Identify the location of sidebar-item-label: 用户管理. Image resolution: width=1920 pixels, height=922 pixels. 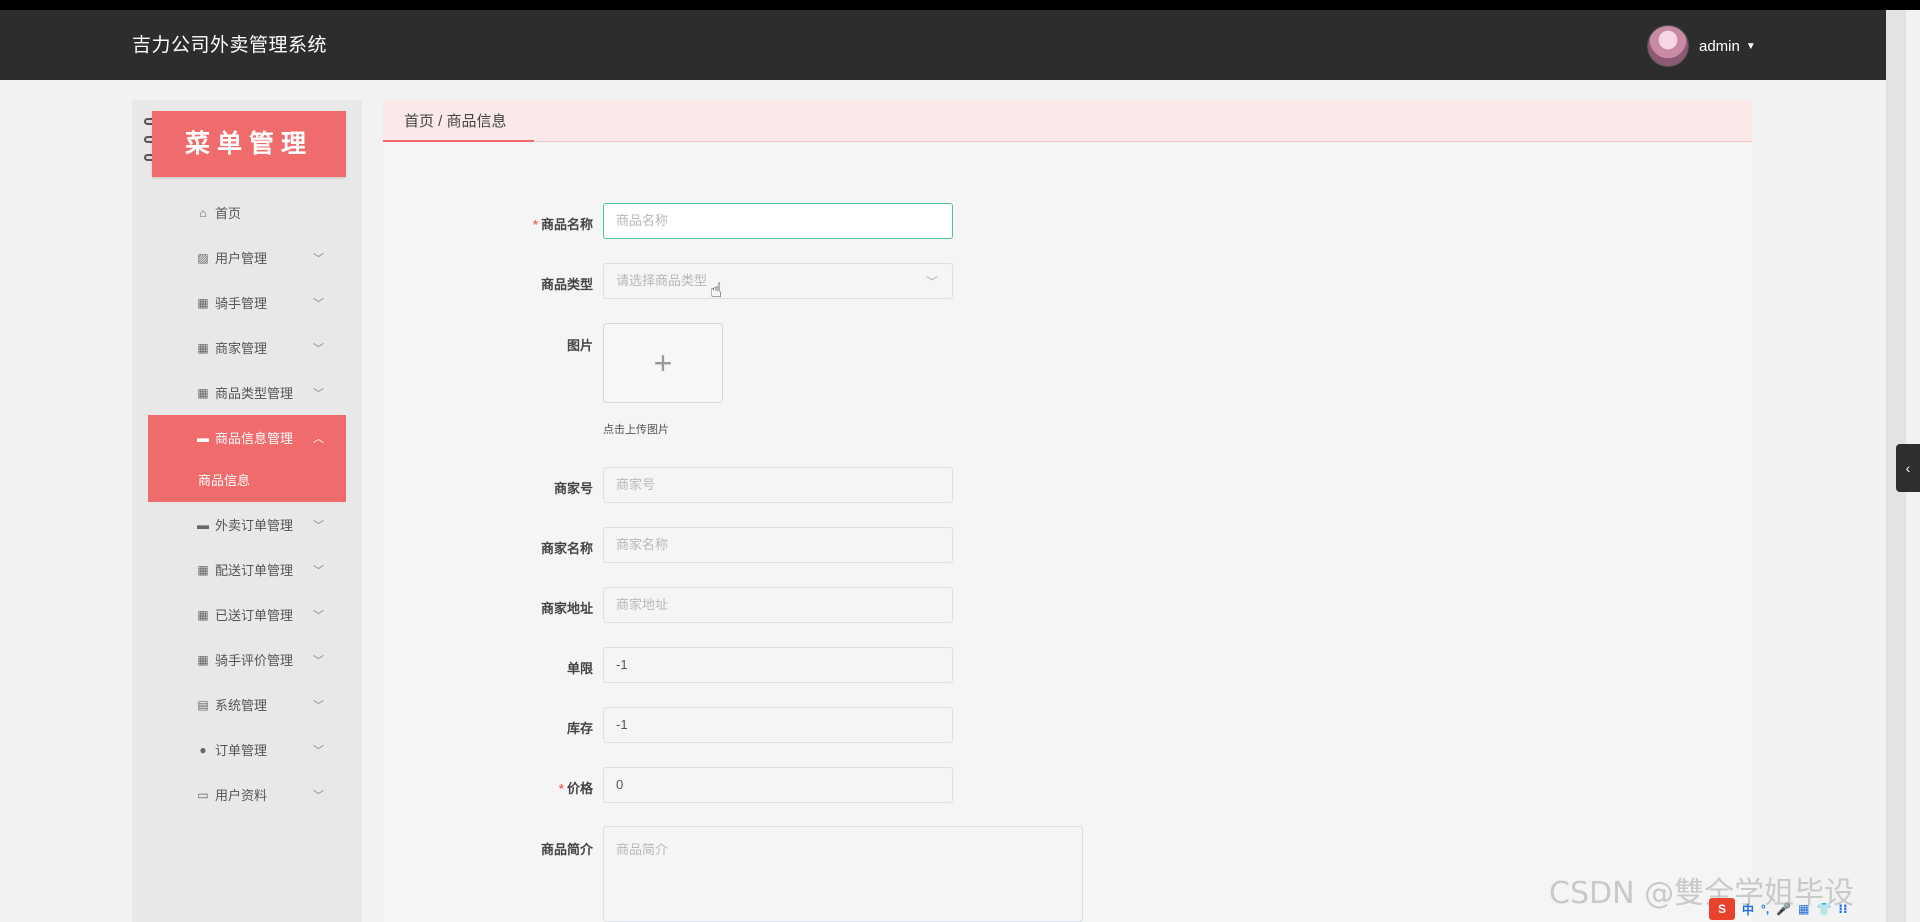
(241, 258).